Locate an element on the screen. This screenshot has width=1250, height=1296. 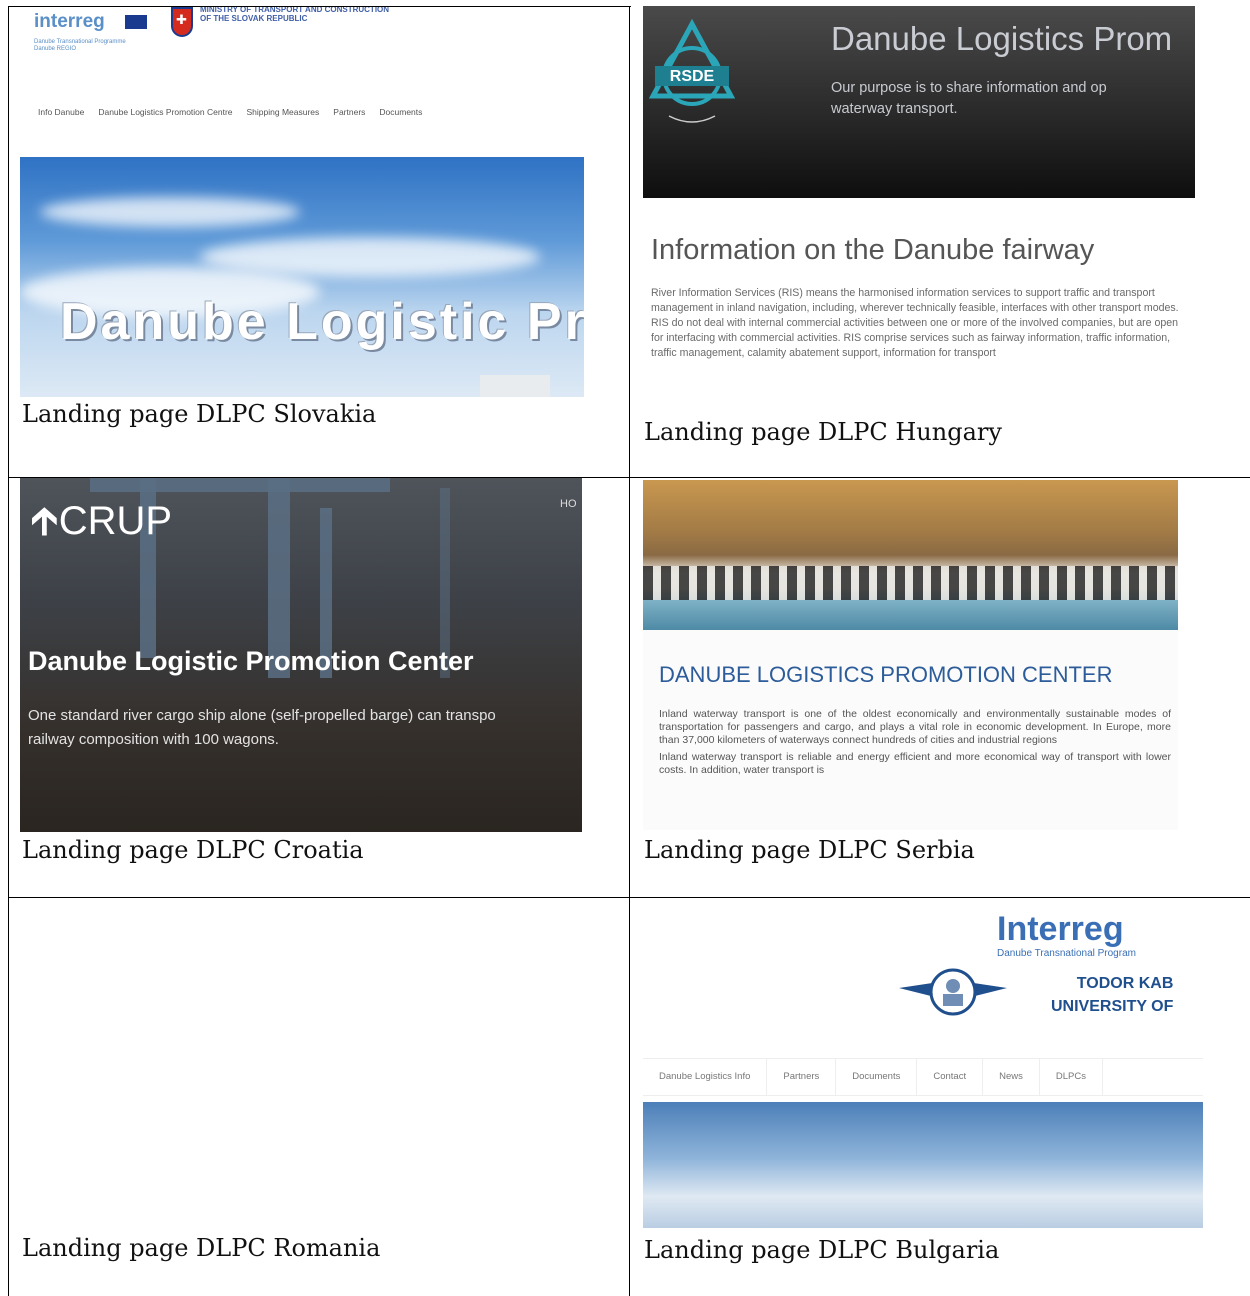
nav-shipping-measures: Shipping Measures is located at coordinates (283, 112).